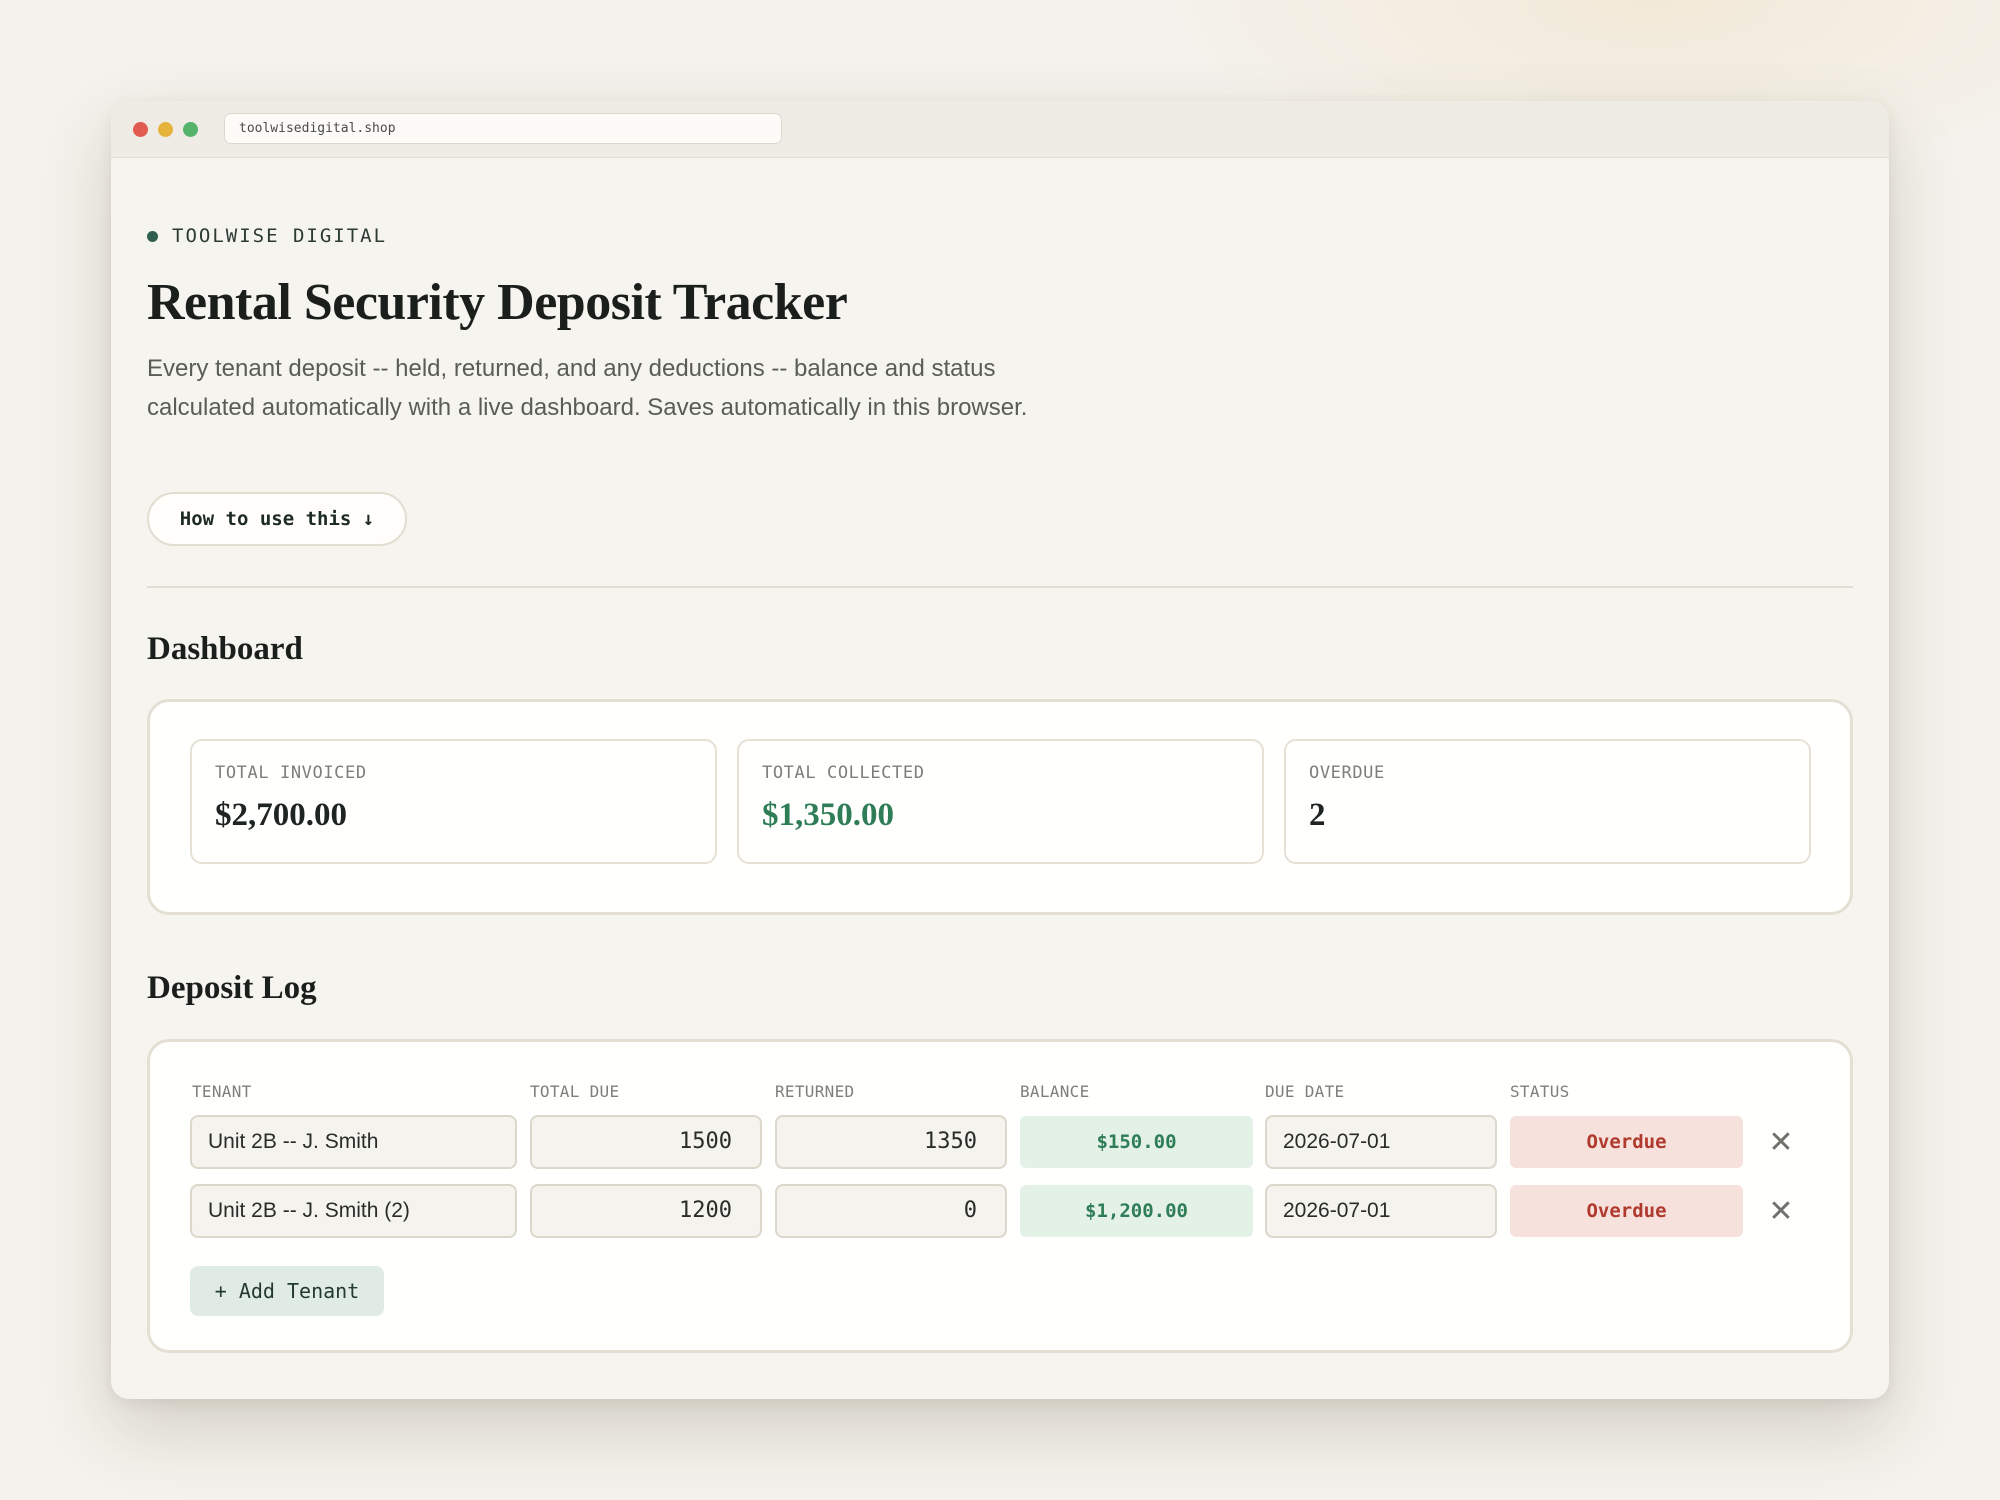 The image size is (2000, 1500). What do you see at coordinates (1347, 773) in the screenshot?
I see `stat-label: OVERDUE` at bounding box center [1347, 773].